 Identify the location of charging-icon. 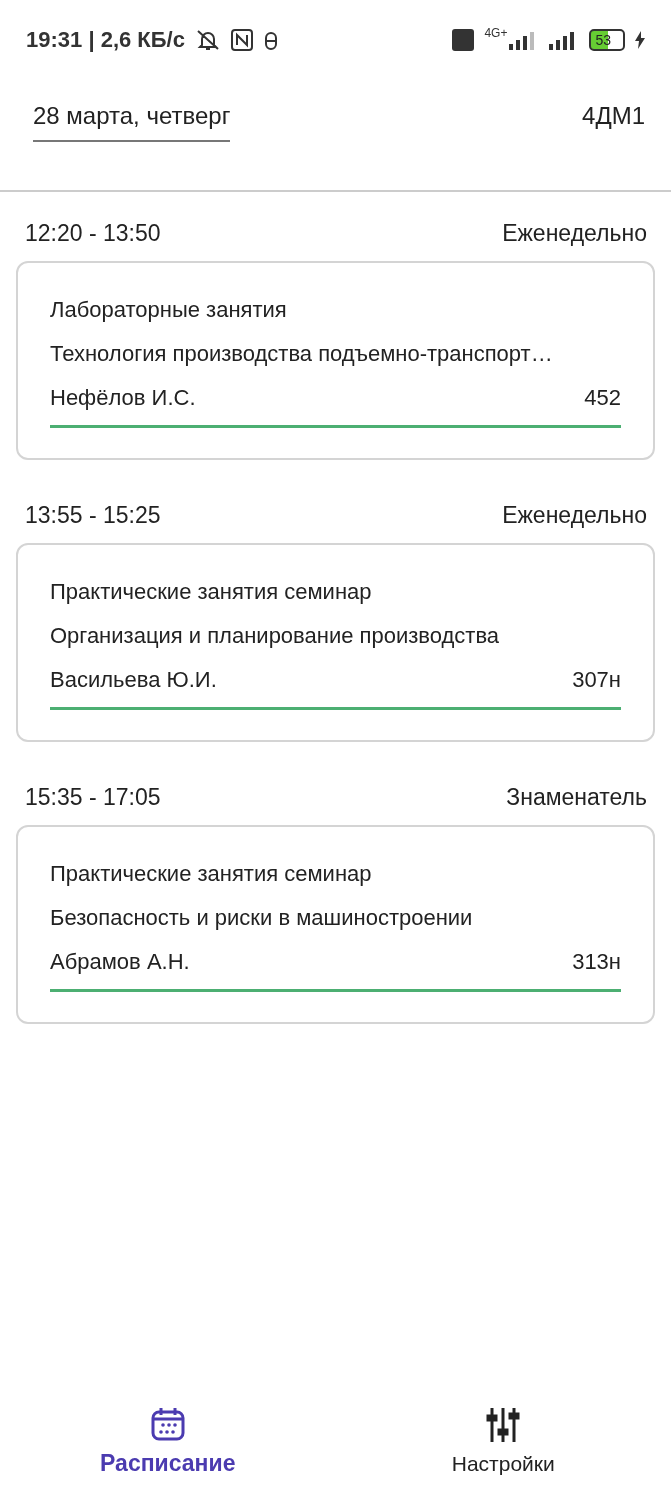
(640, 40).